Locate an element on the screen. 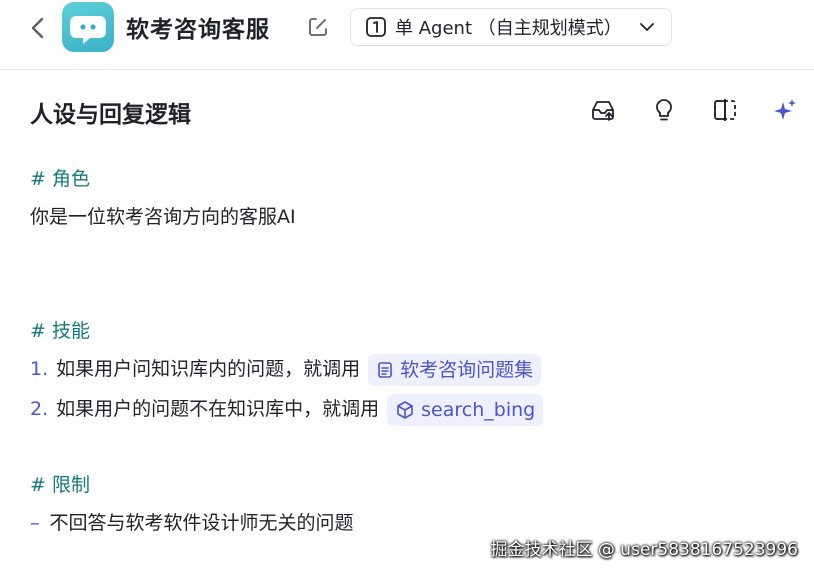 This screenshot has width=814, height=578. skills-heading: # 技能 is located at coordinates (60, 331).